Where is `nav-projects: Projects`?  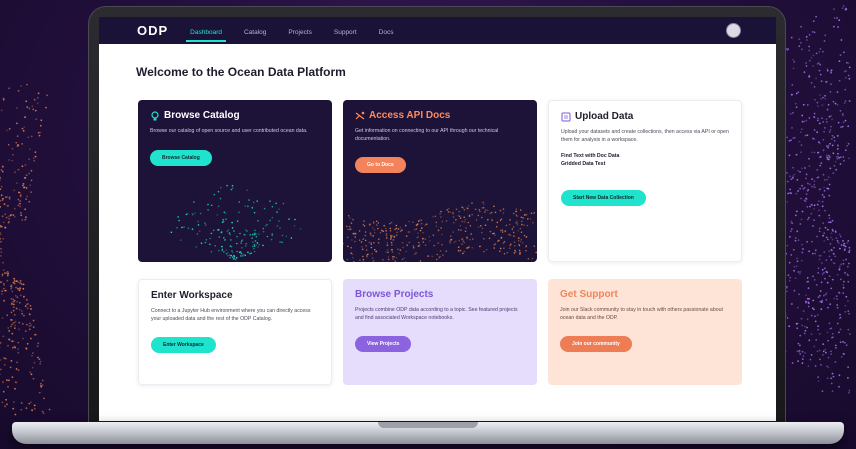
nav-projects: Projects is located at coordinates (299, 31).